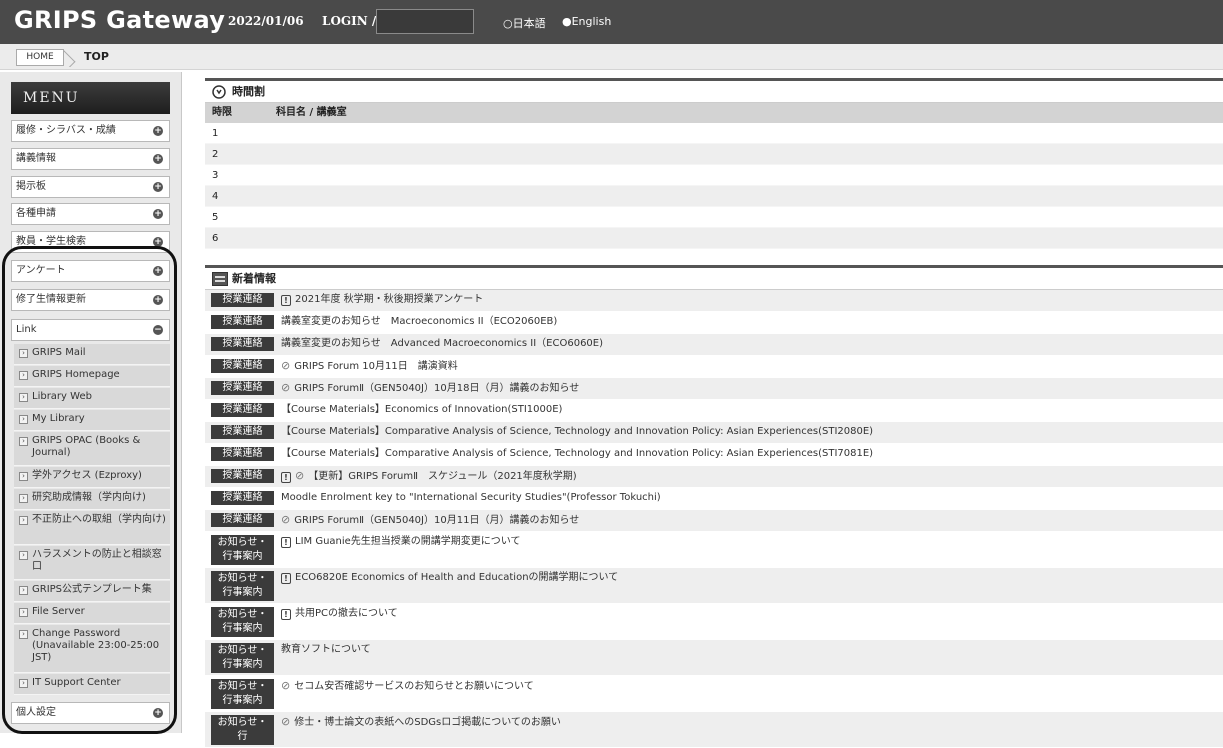 This screenshot has height=748, width=1223. What do you see at coordinates (242, 730) in the screenshot?
I see `category-badge: お知らせ・行` at bounding box center [242, 730].